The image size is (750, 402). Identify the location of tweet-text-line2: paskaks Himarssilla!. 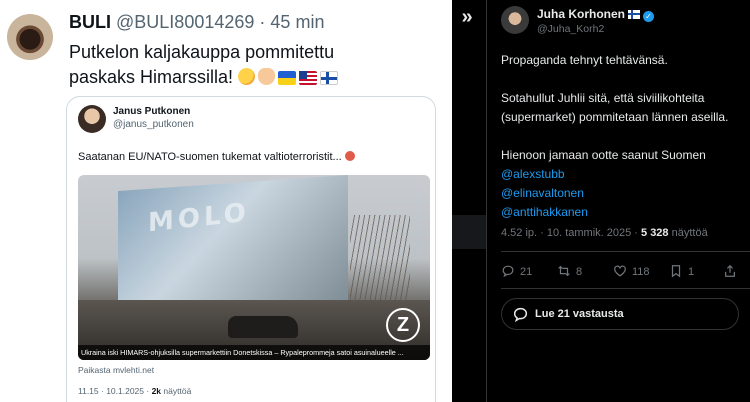
(151, 77).